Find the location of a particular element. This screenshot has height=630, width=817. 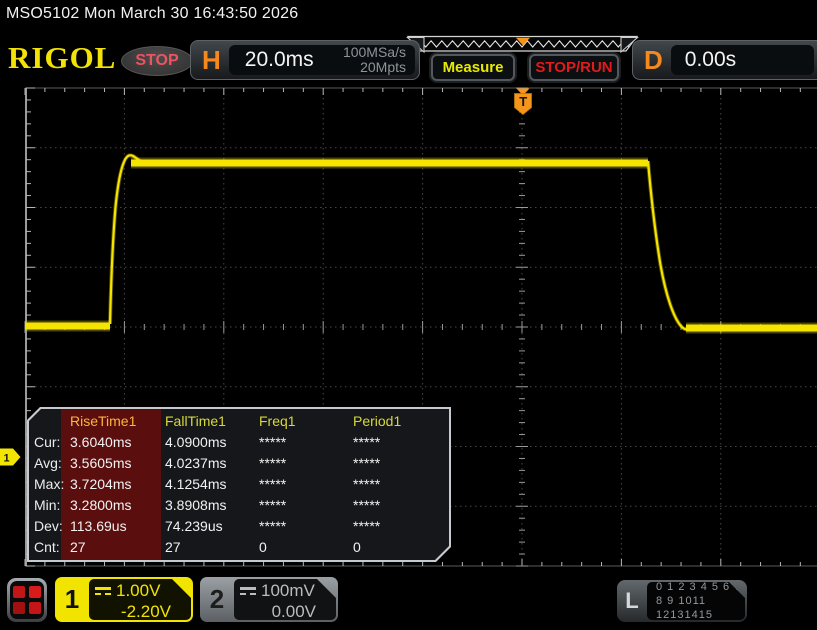

channel1-number: 1 is located at coordinates (72, 599).